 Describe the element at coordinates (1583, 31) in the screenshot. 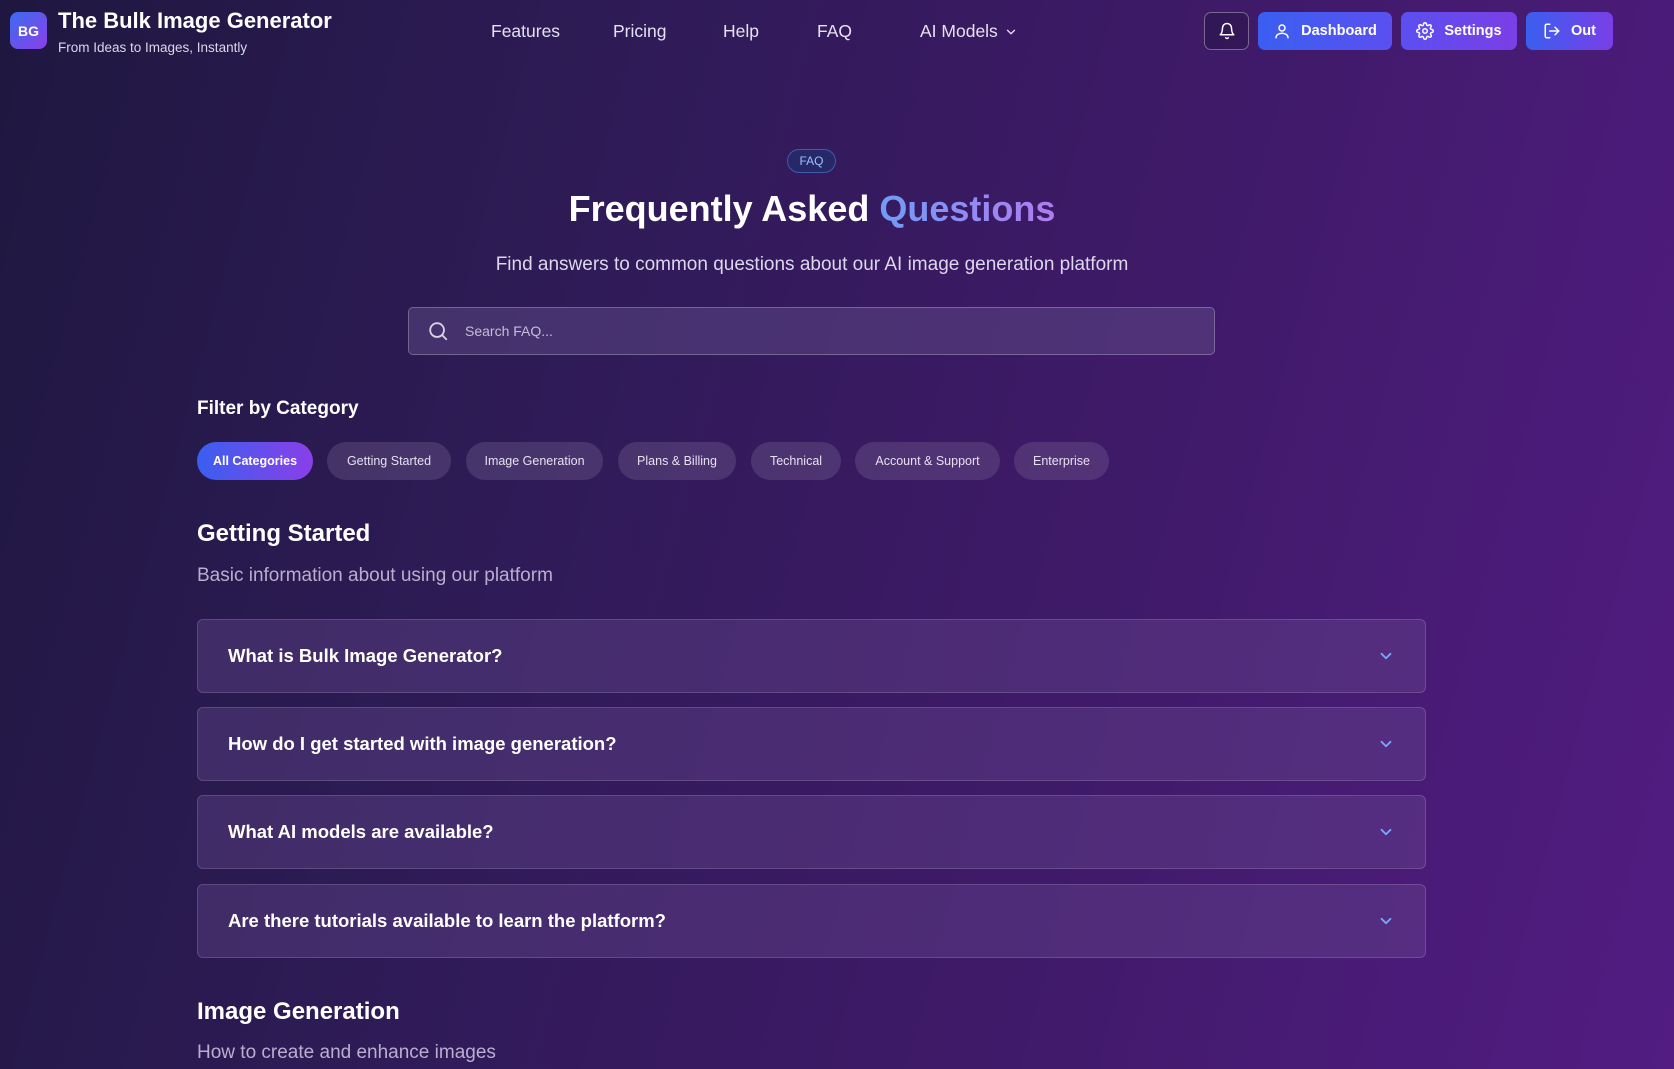

I see `logout-label: Out` at that location.